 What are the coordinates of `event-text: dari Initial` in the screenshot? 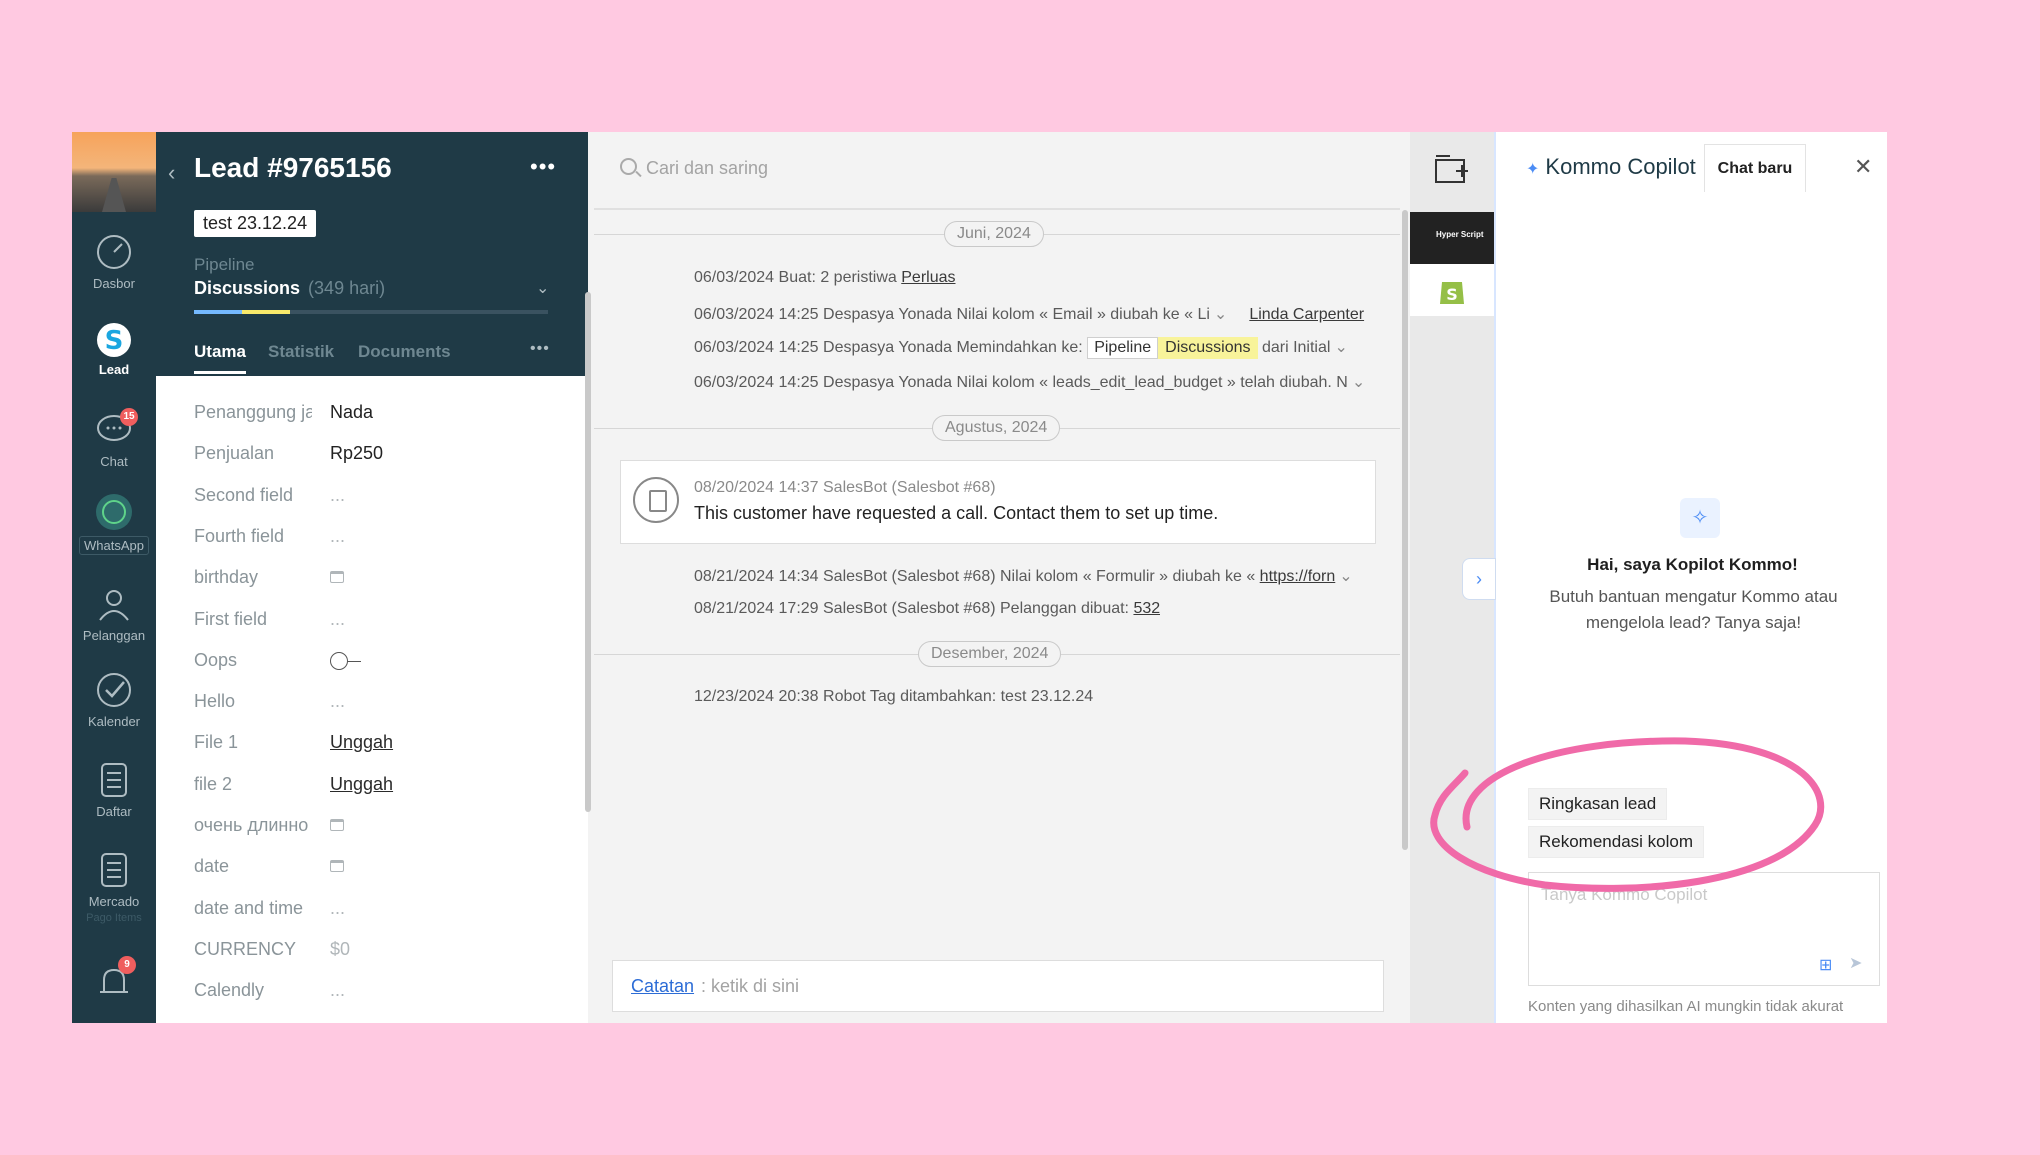 It's located at (1296, 347).